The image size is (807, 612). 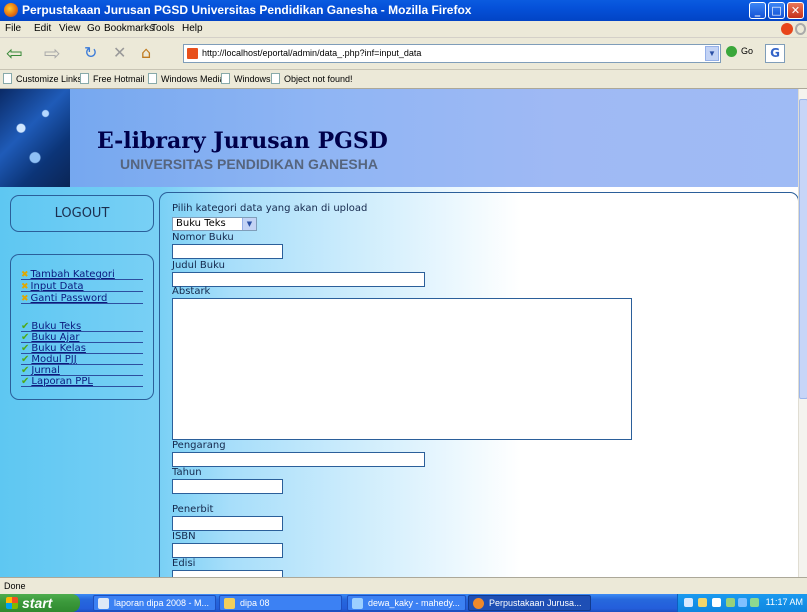 What do you see at coordinates (249, 224) in the screenshot?
I see `chevron-down-icon: ▼` at bounding box center [249, 224].